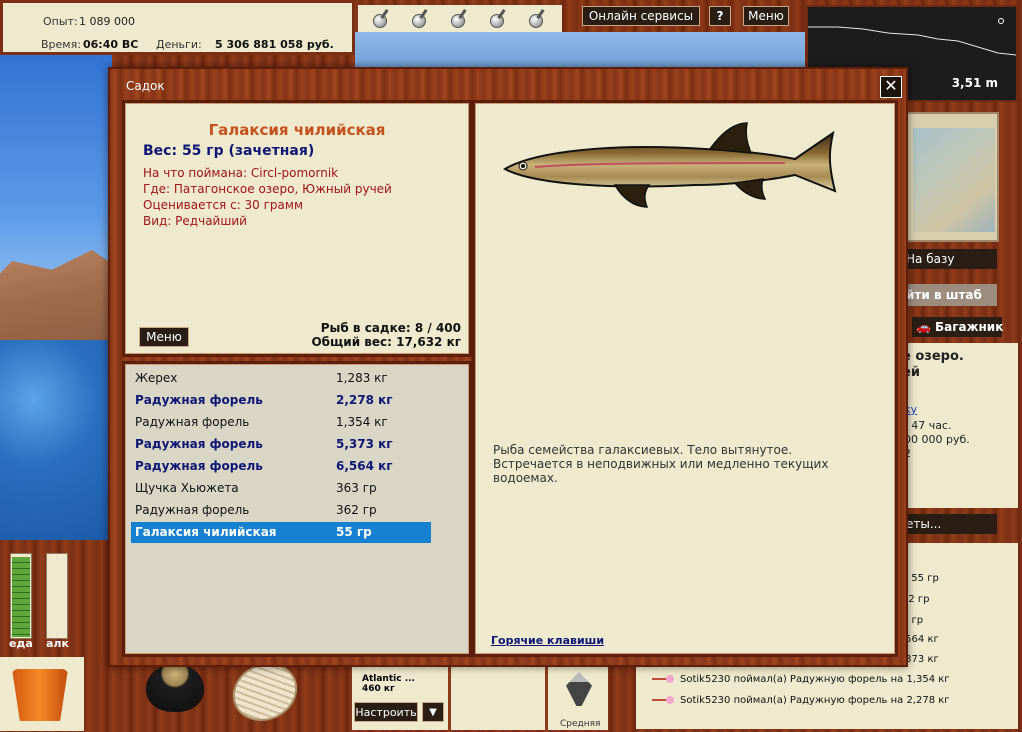 This screenshot has width=1022, height=732. What do you see at coordinates (390, 328) in the screenshot?
I see `keepnet-count: Рыб в садке: 8 / 400` at bounding box center [390, 328].